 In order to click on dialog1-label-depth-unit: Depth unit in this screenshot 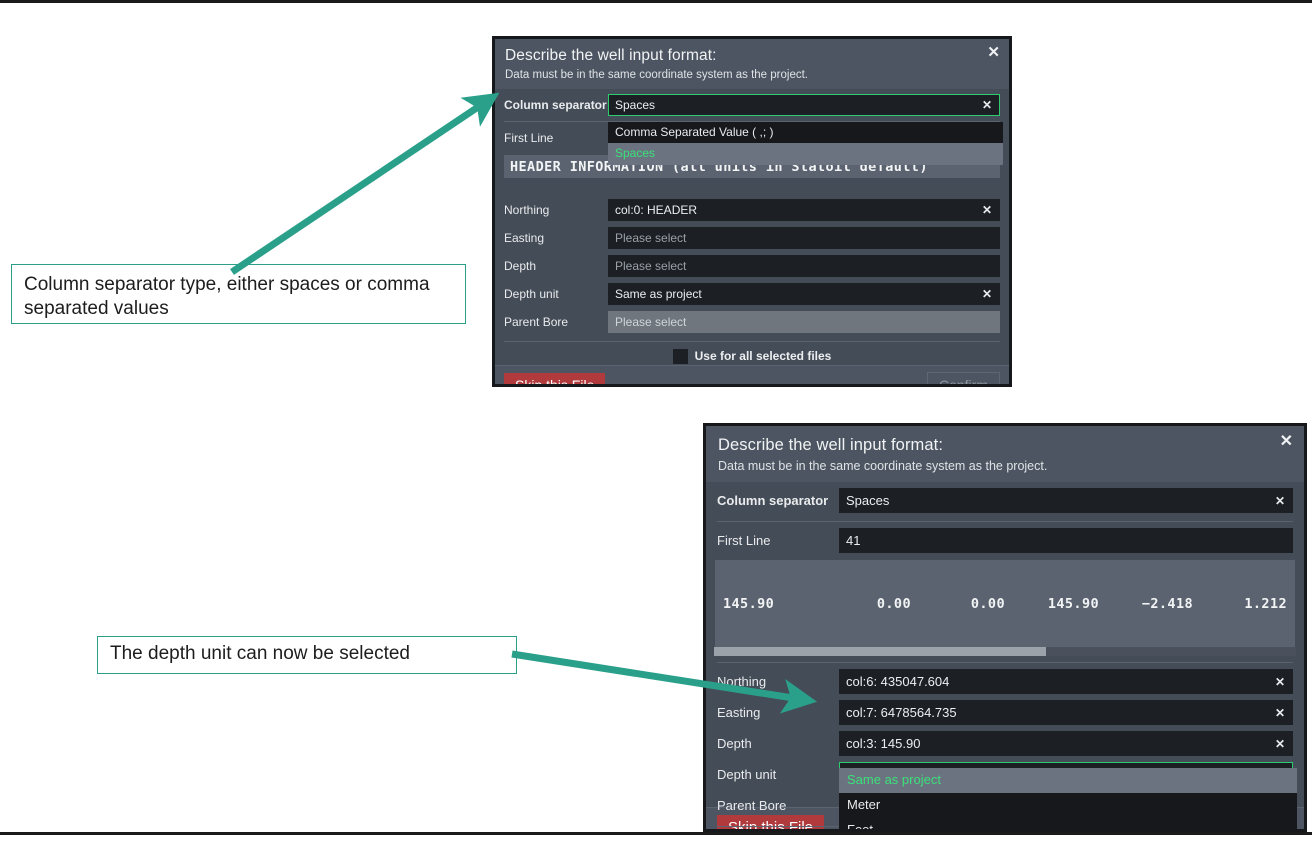, I will do `click(531, 293)`.